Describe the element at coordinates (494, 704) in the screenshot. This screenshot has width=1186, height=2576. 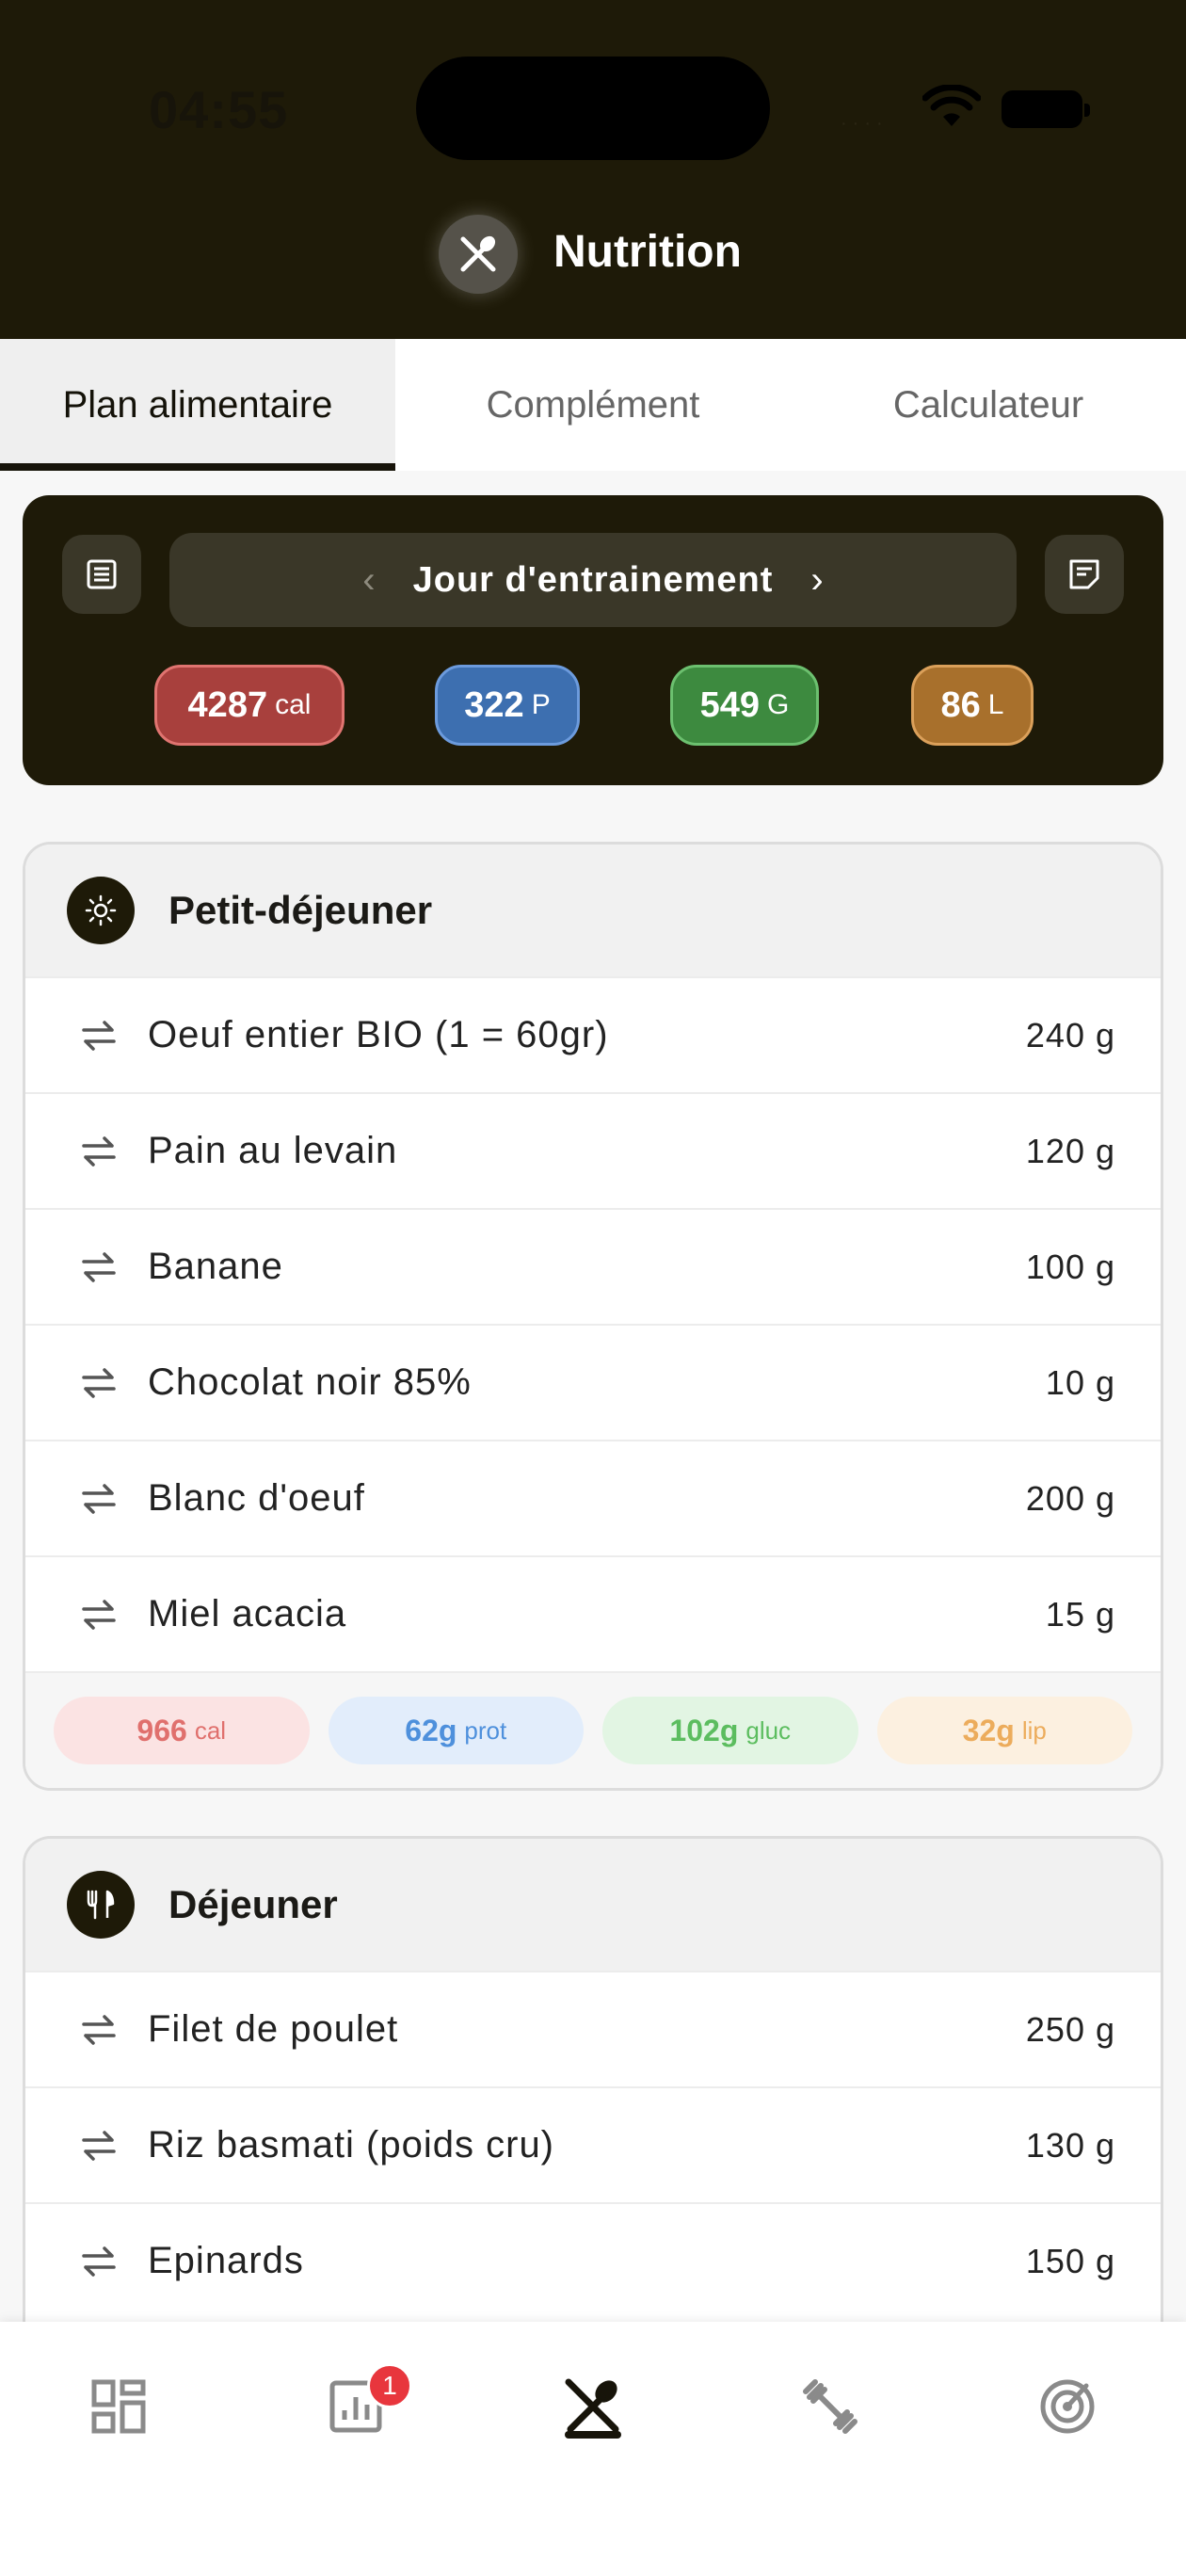
I see `total-protein-value: 322` at that location.